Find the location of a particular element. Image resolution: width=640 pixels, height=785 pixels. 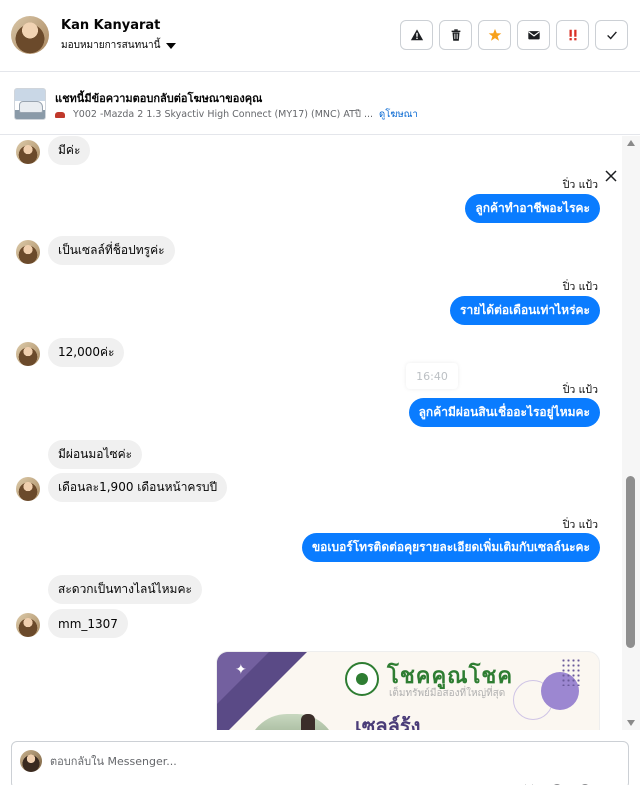

view-ad-link: ดูโฆษณา is located at coordinates (398, 114).